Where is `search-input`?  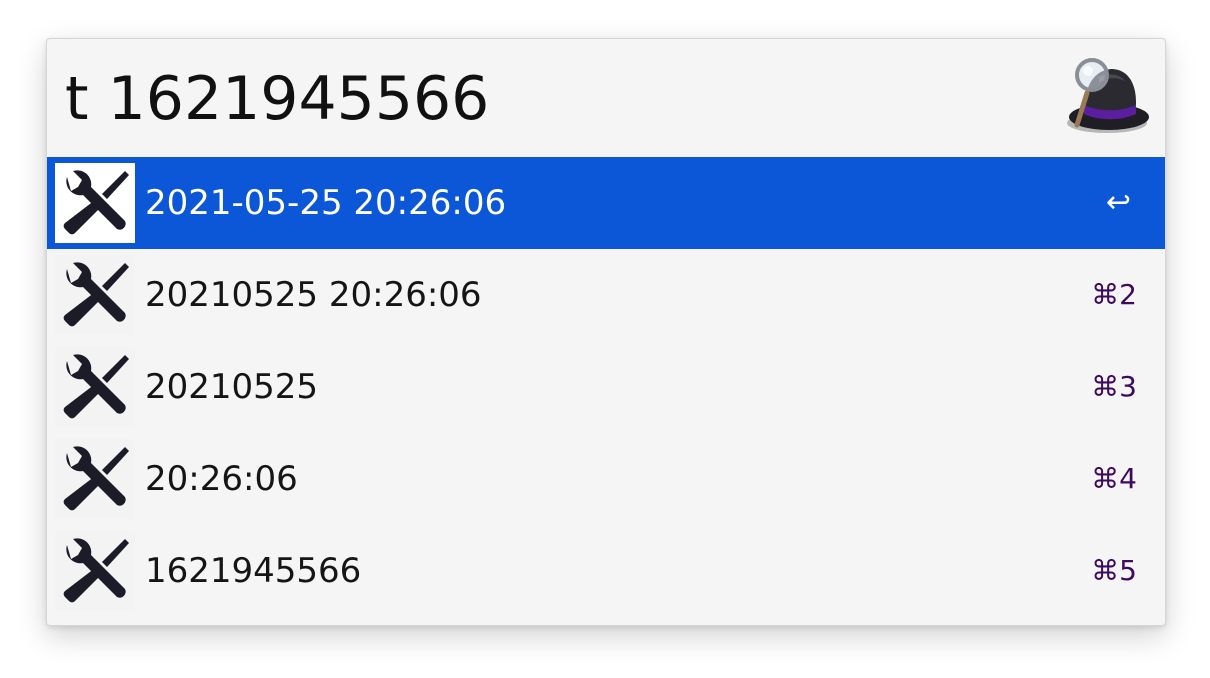 search-input is located at coordinates (545, 99).